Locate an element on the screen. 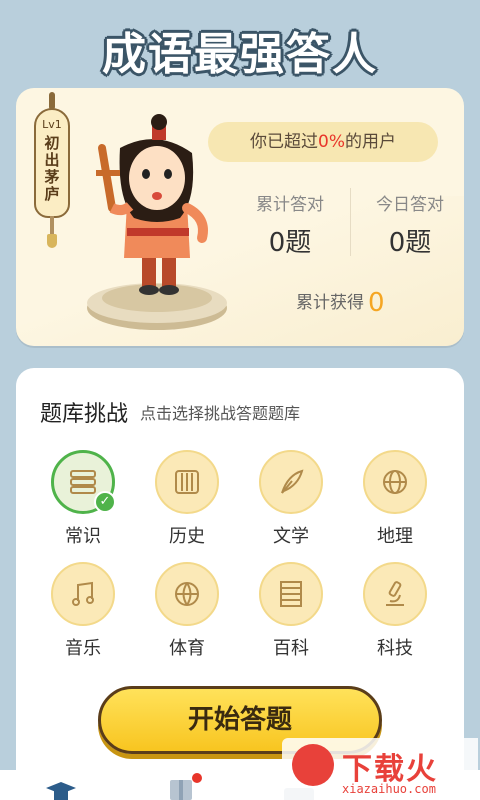 Image resolution: width=480 pixels, height=800 pixels. graduation-cap-icon is located at coordinates (61, 790).